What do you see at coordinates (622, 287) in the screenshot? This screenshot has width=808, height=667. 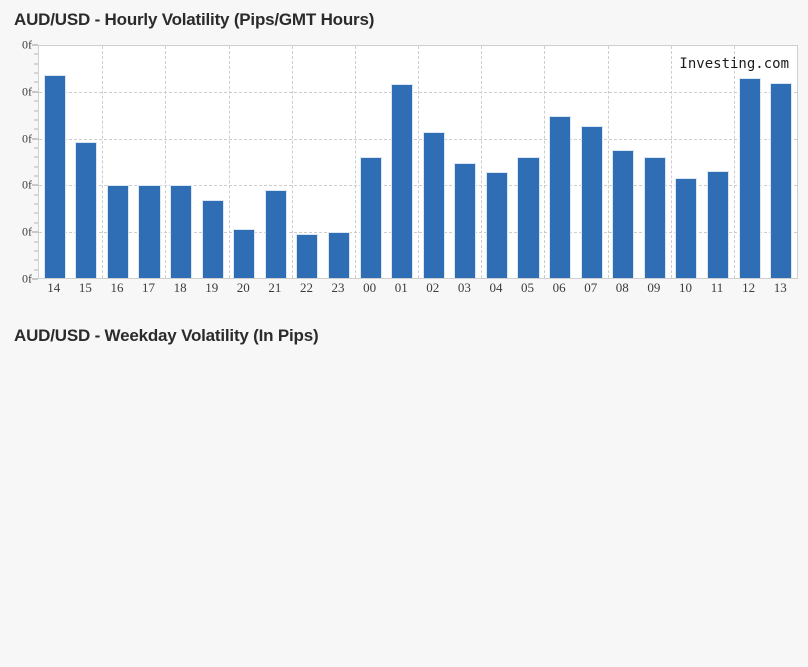 I see `x-axis-label: 08` at bounding box center [622, 287].